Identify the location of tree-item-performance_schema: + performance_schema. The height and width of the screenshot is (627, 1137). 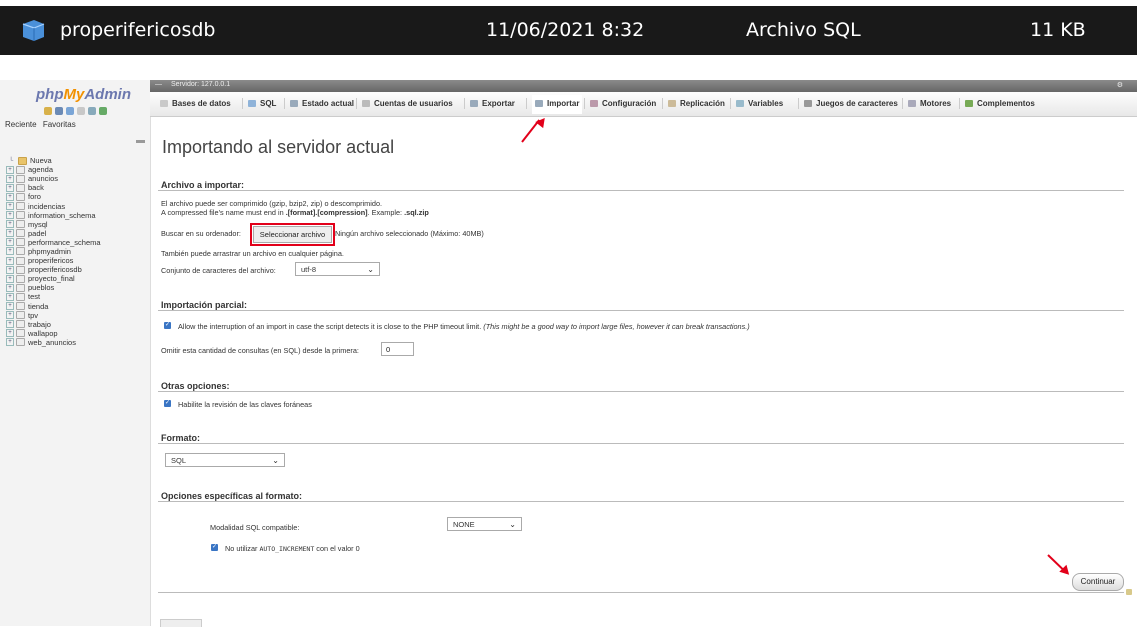
(53, 242).